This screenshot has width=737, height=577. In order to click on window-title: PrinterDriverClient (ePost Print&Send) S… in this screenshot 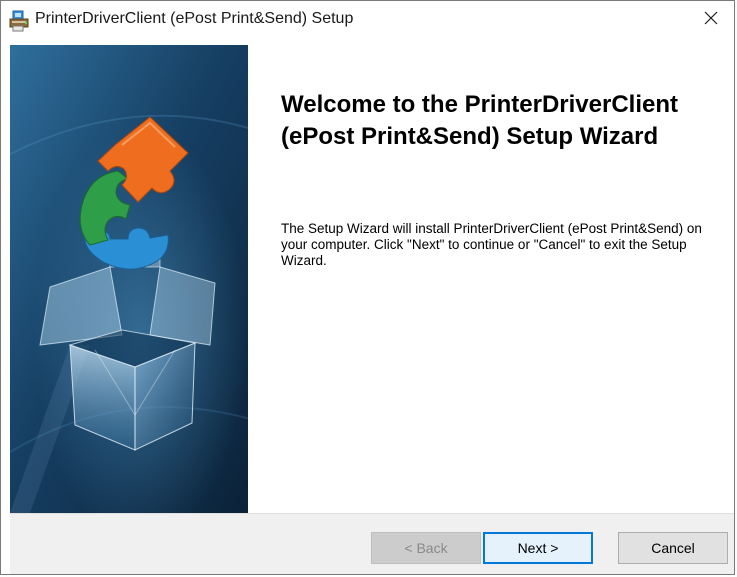, I will do `click(194, 18)`.